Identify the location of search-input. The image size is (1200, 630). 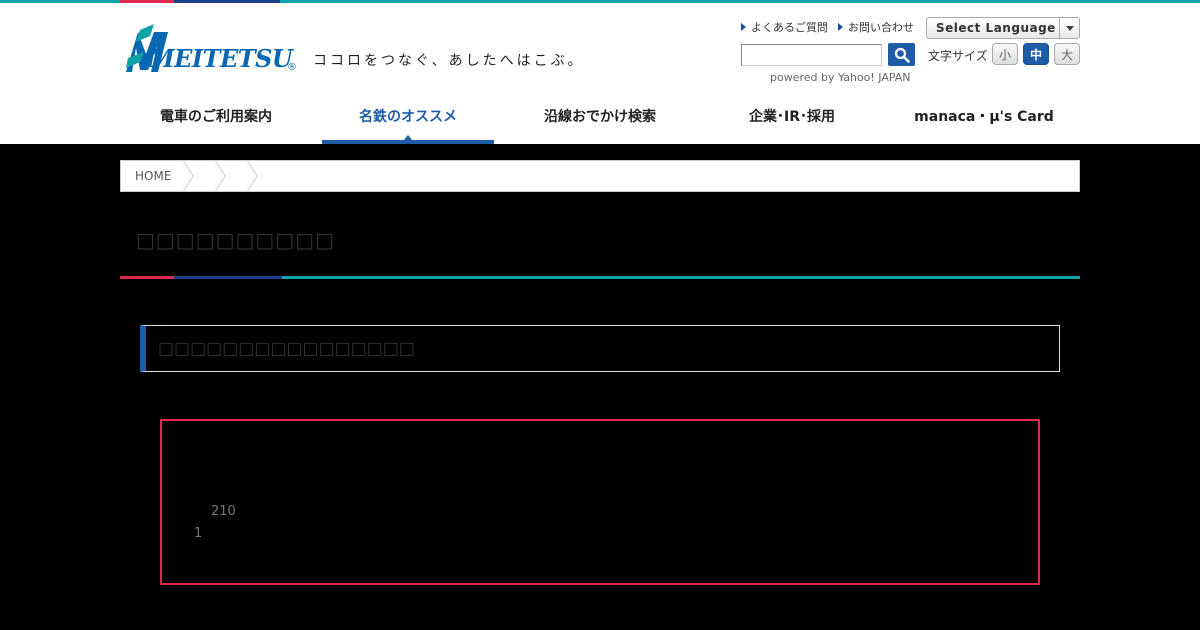
(811, 55).